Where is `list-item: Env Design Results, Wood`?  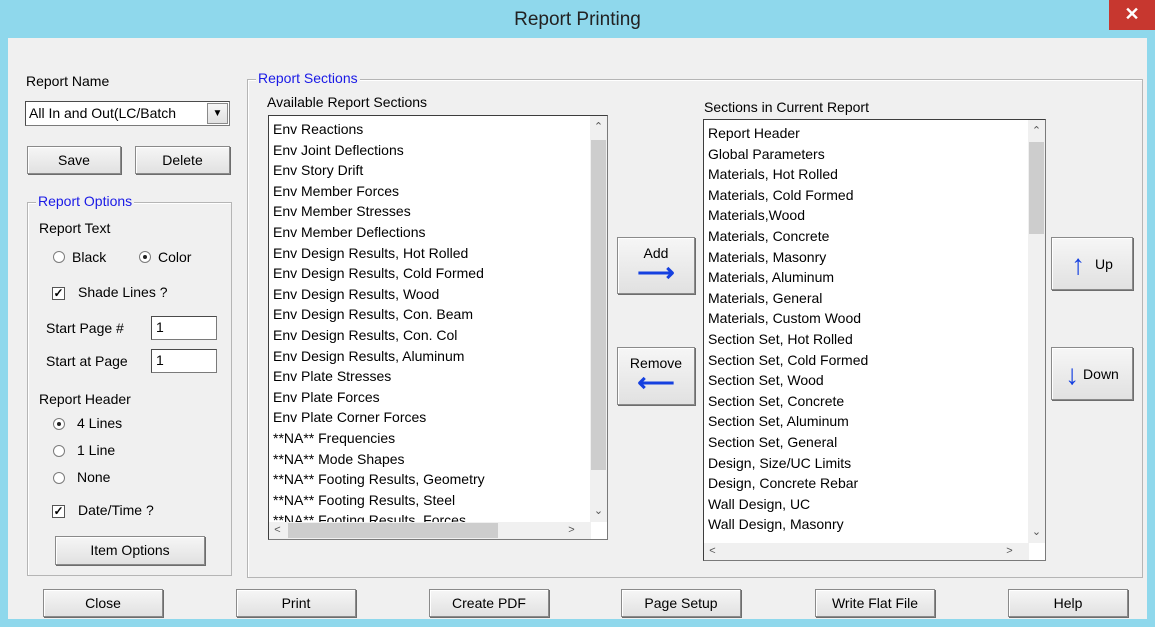
list-item: Env Design Results, Wood is located at coordinates (379, 294).